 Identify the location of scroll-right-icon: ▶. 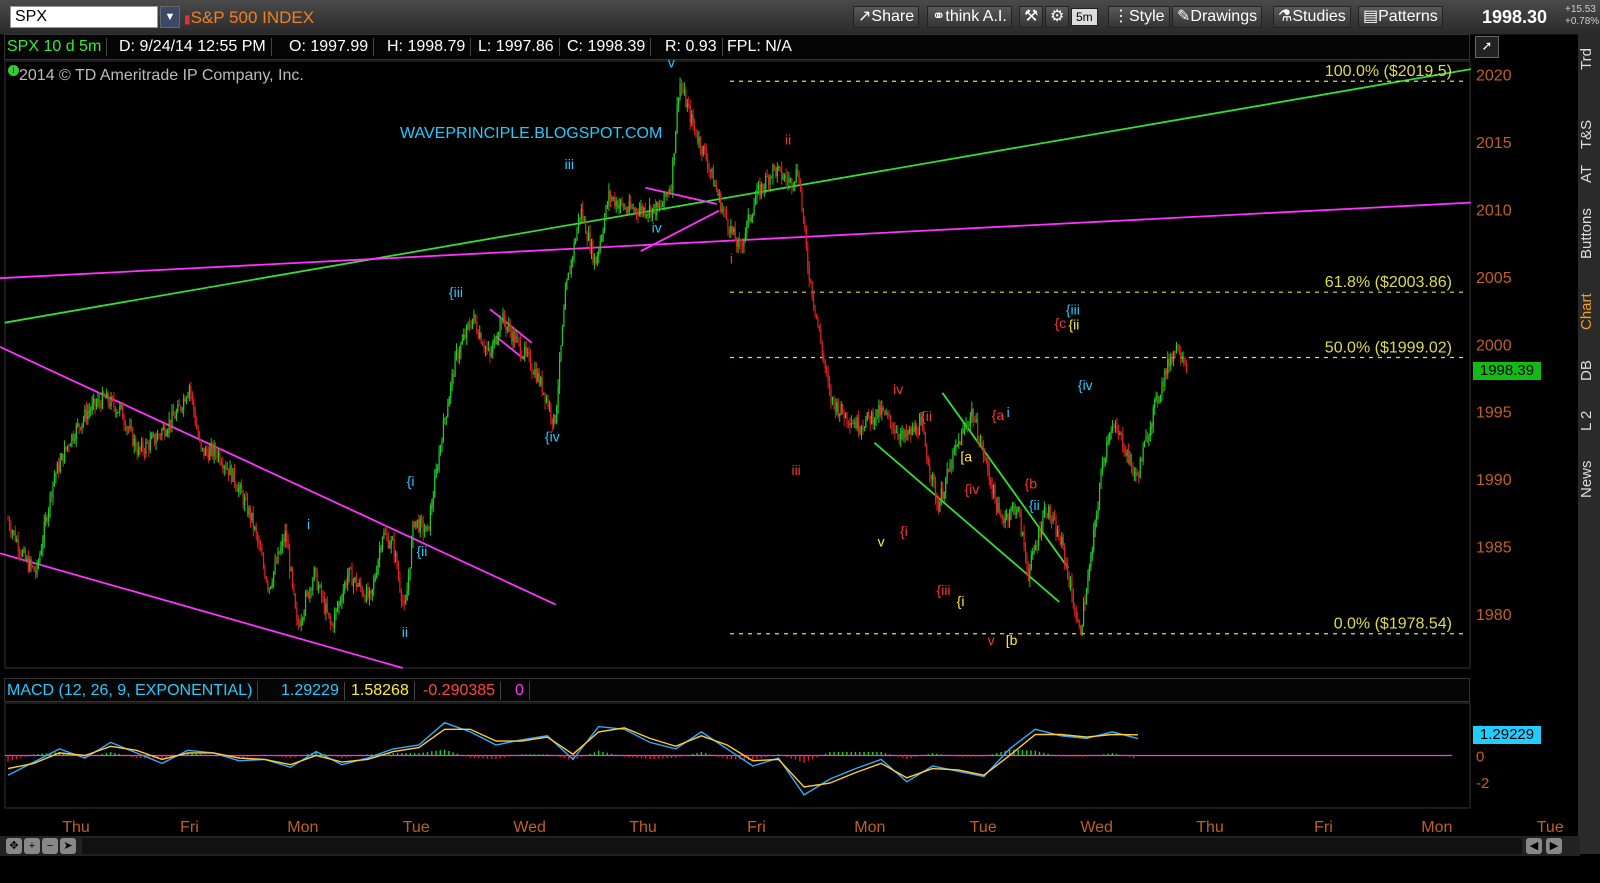
(1554, 846).